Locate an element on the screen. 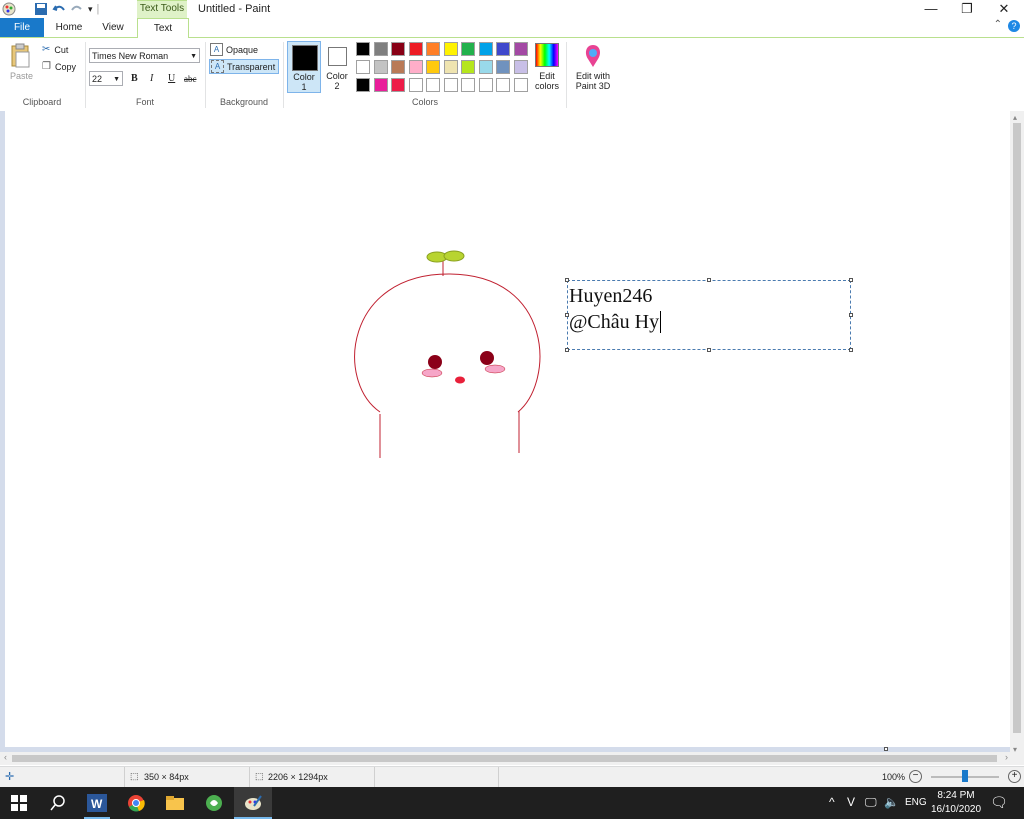 The width and height of the screenshot is (1024, 819). taskbar-file-explorer is located at coordinates (175, 803).